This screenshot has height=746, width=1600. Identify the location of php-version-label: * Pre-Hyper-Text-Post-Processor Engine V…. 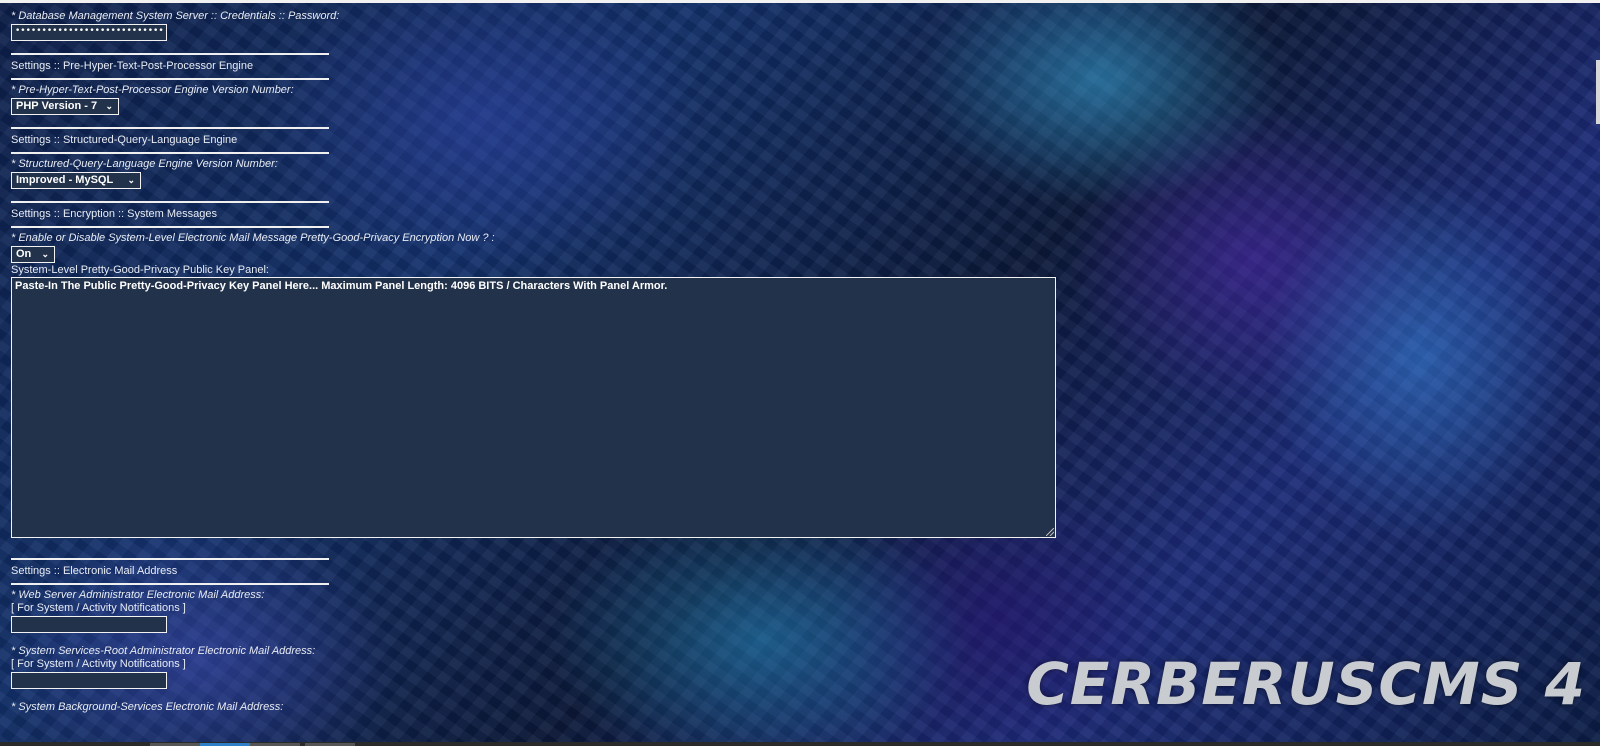
(152, 90).